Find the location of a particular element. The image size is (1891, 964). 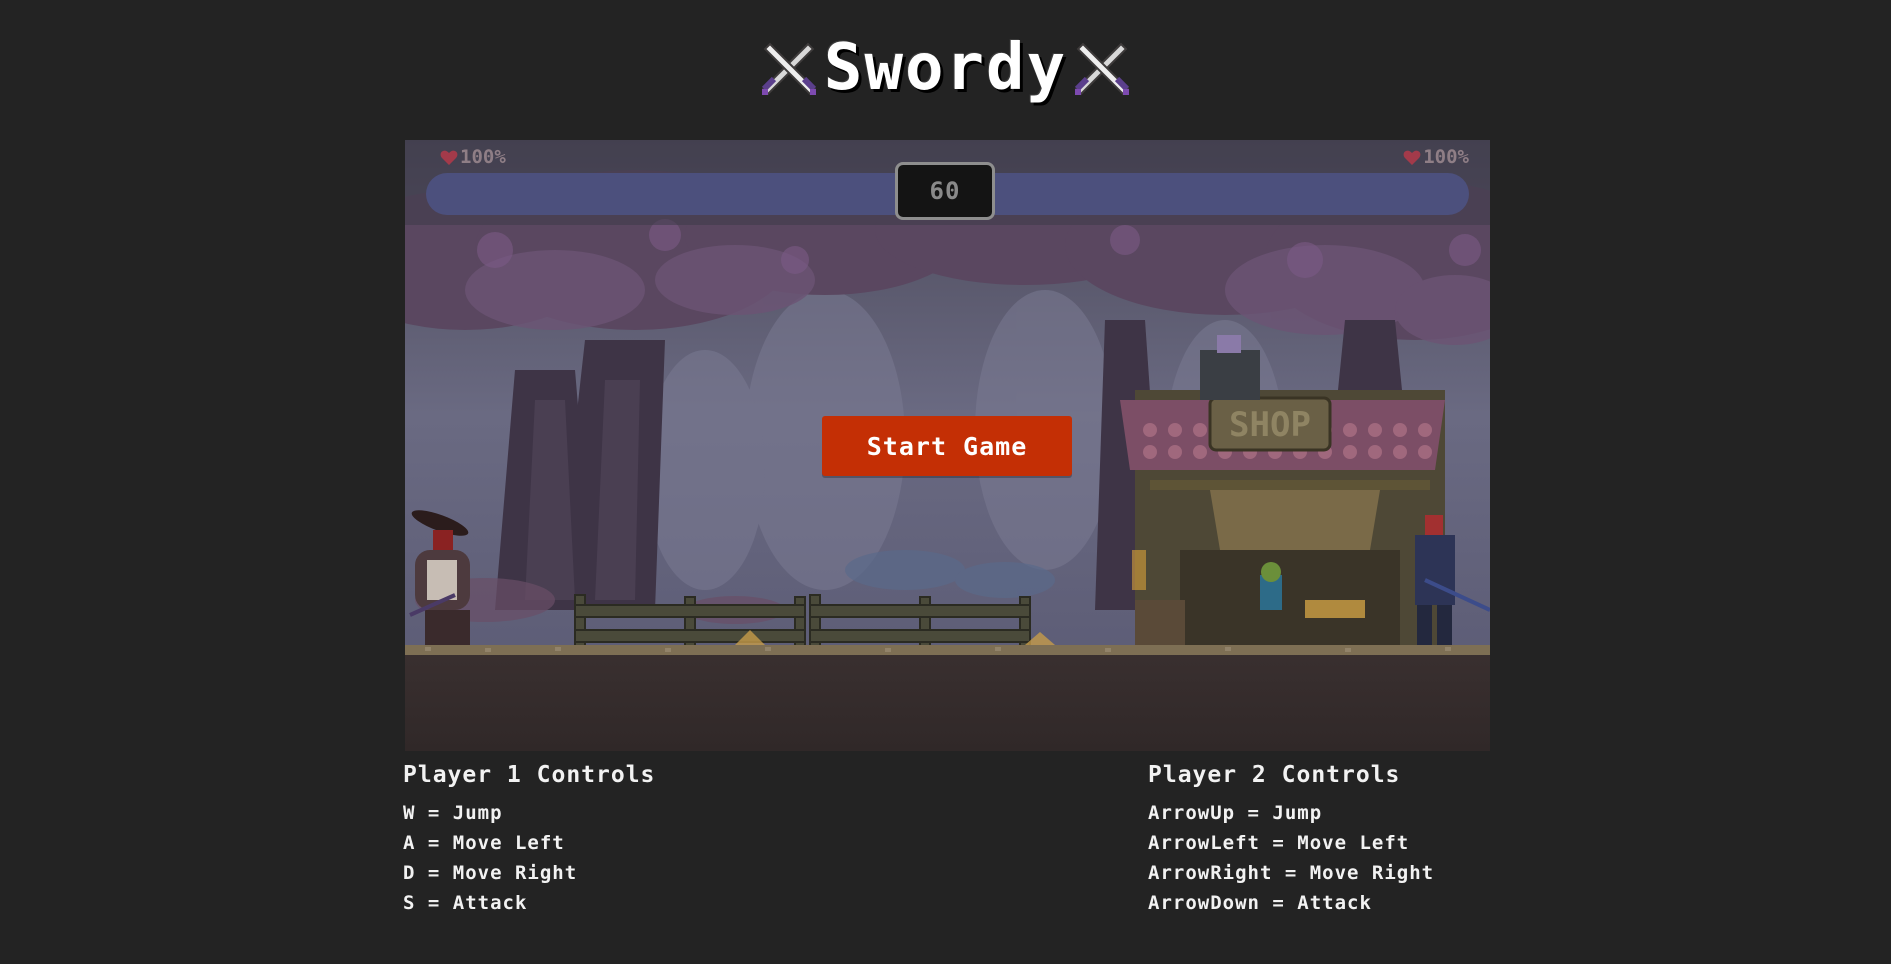

control-item: D = Move Right is located at coordinates (490, 873).